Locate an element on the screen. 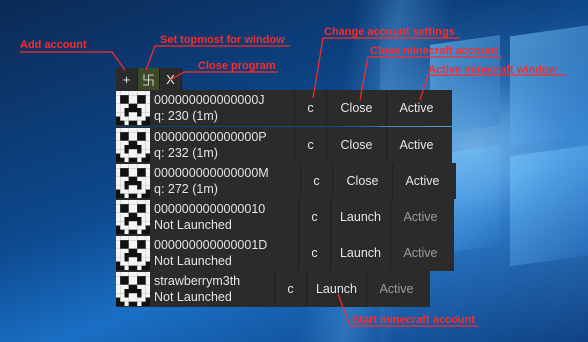  account-status: q: 232 (1m) is located at coordinates (186, 153).